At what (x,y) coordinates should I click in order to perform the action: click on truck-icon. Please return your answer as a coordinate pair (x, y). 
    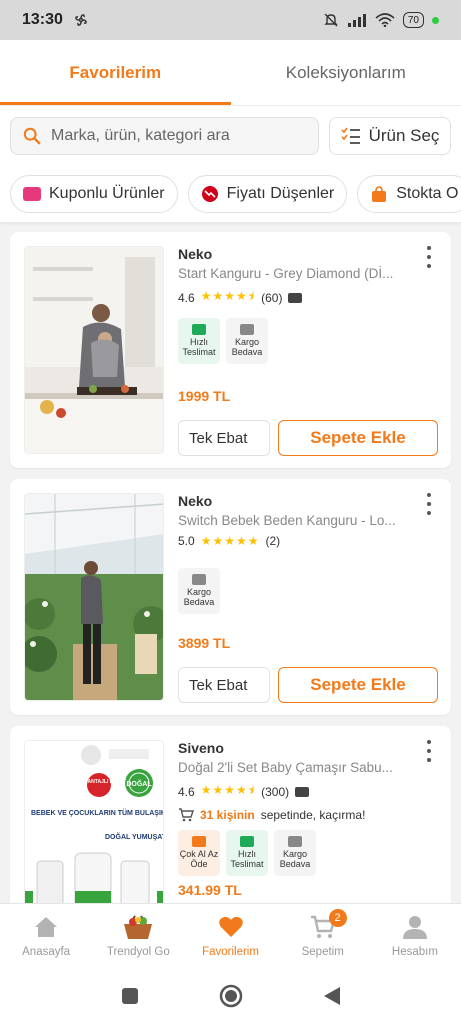
    Looking at the image, I should click on (199, 330).